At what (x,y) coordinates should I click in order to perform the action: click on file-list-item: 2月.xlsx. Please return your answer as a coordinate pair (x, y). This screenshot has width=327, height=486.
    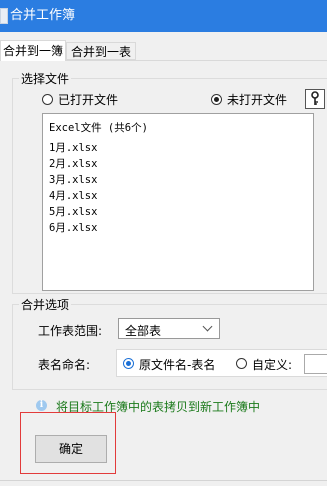
    Looking at the image, I should click on (73, 163).